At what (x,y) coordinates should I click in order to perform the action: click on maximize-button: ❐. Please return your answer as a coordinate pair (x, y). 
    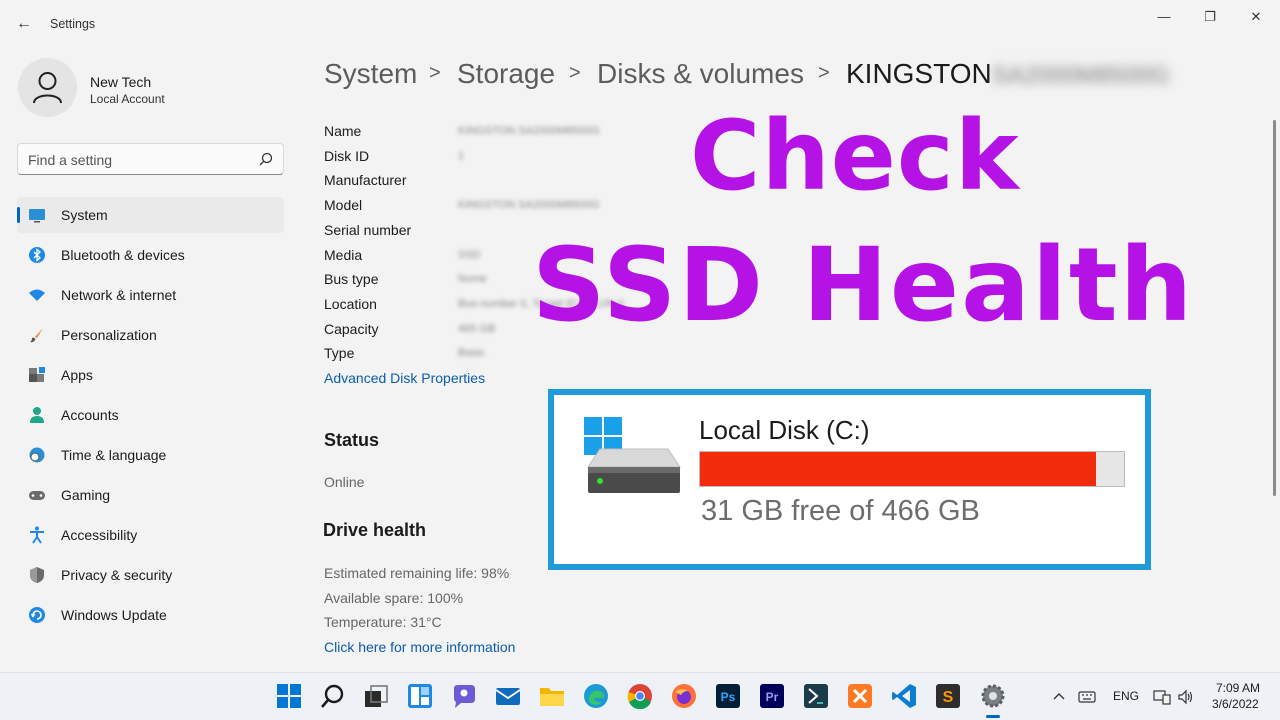
    Looking at the image, I should click on (1210, 17).